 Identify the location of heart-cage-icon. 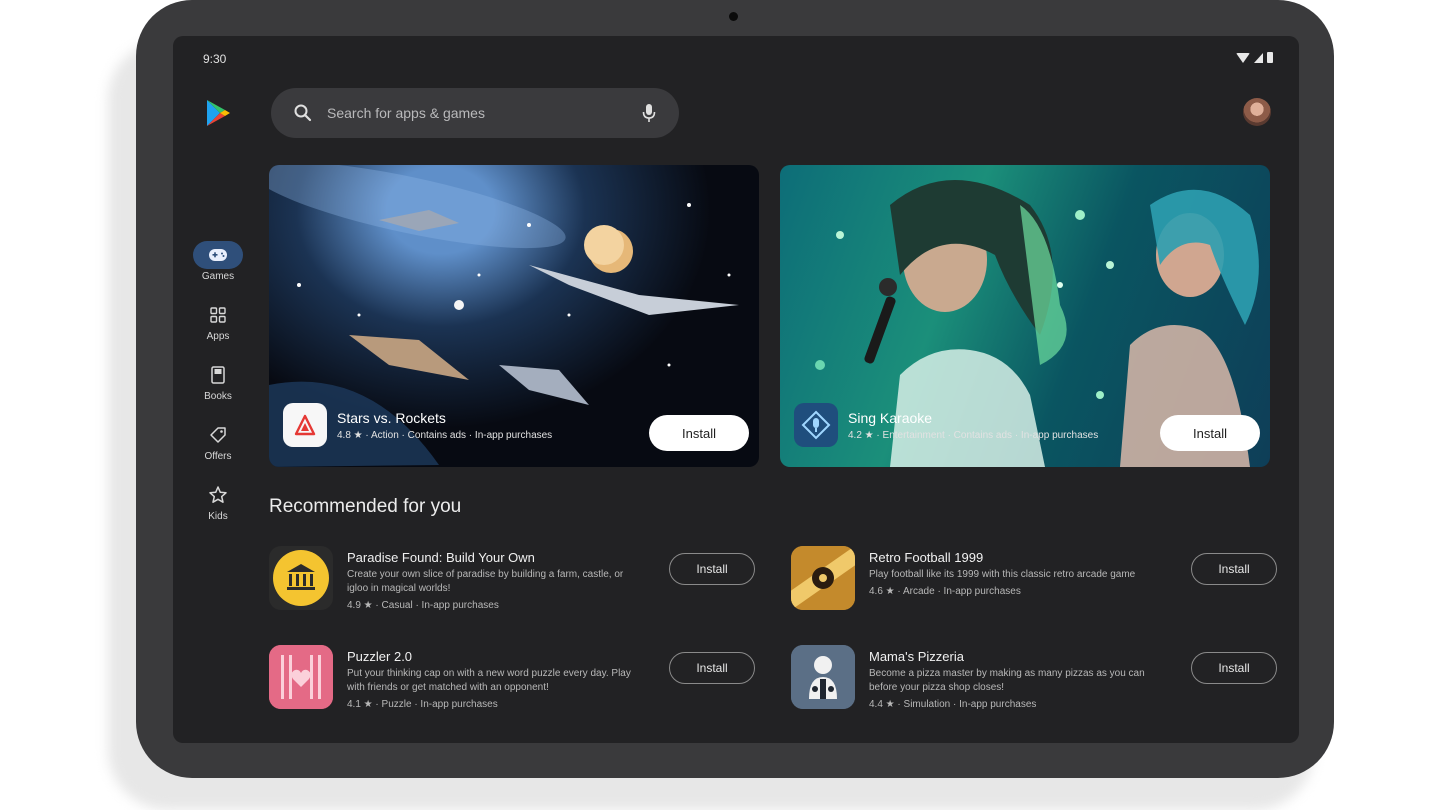
(301, 677).